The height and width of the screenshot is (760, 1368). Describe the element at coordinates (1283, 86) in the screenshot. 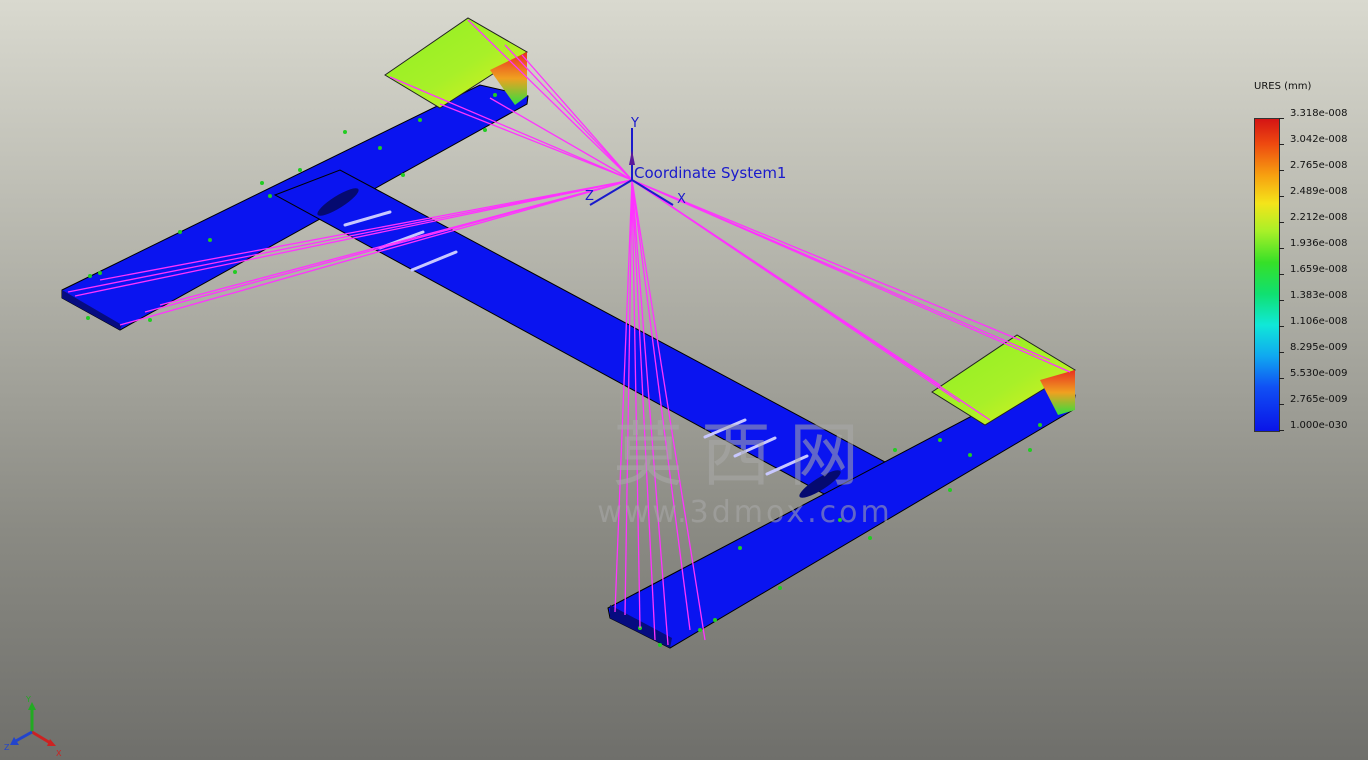

I see `legend-title: URES (mm)` at that location.